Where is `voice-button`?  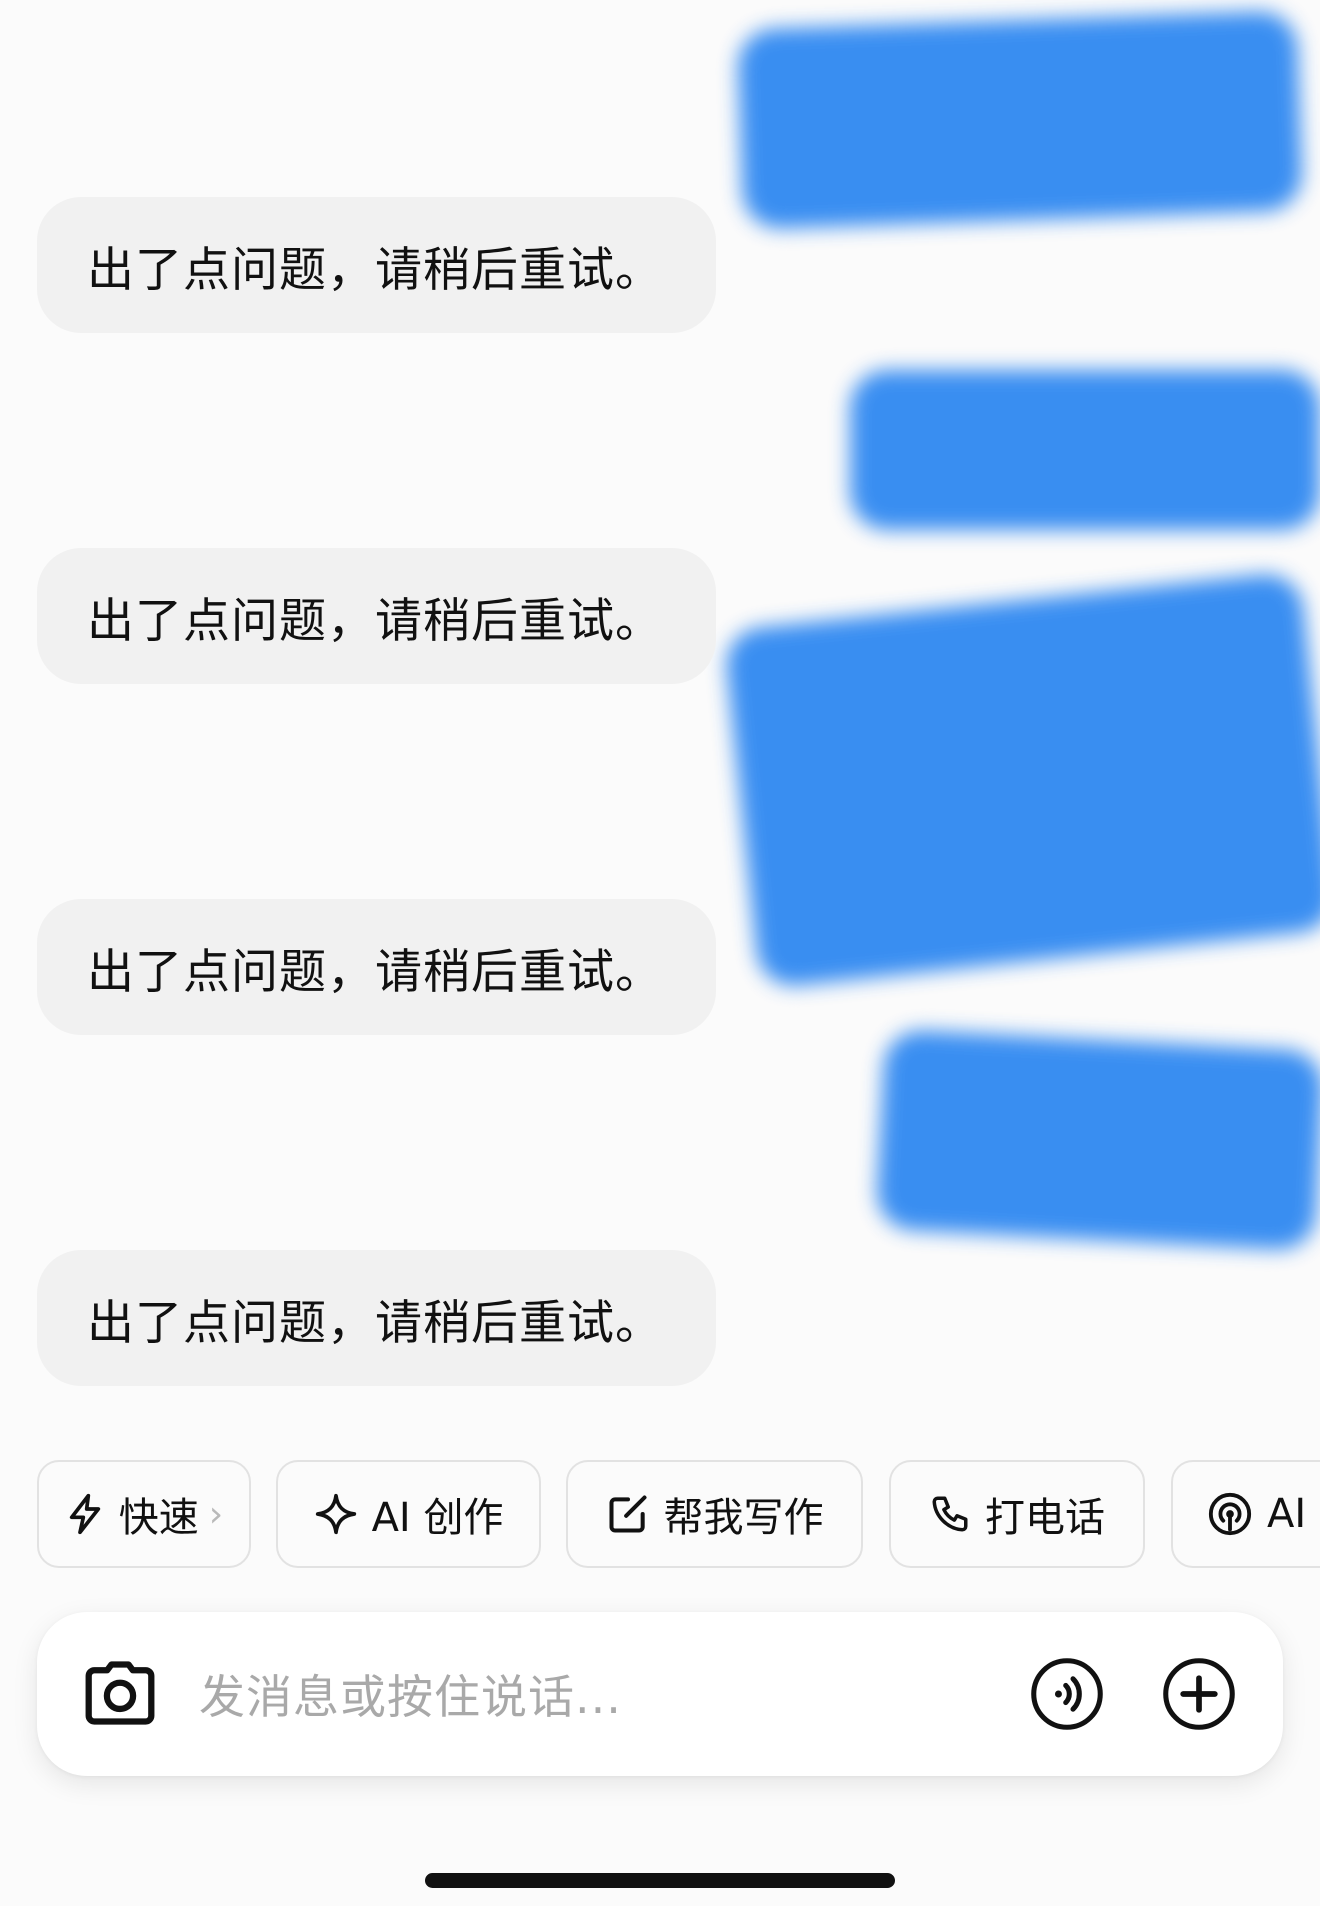
voice-button is located at coordinates (1067, 1696).